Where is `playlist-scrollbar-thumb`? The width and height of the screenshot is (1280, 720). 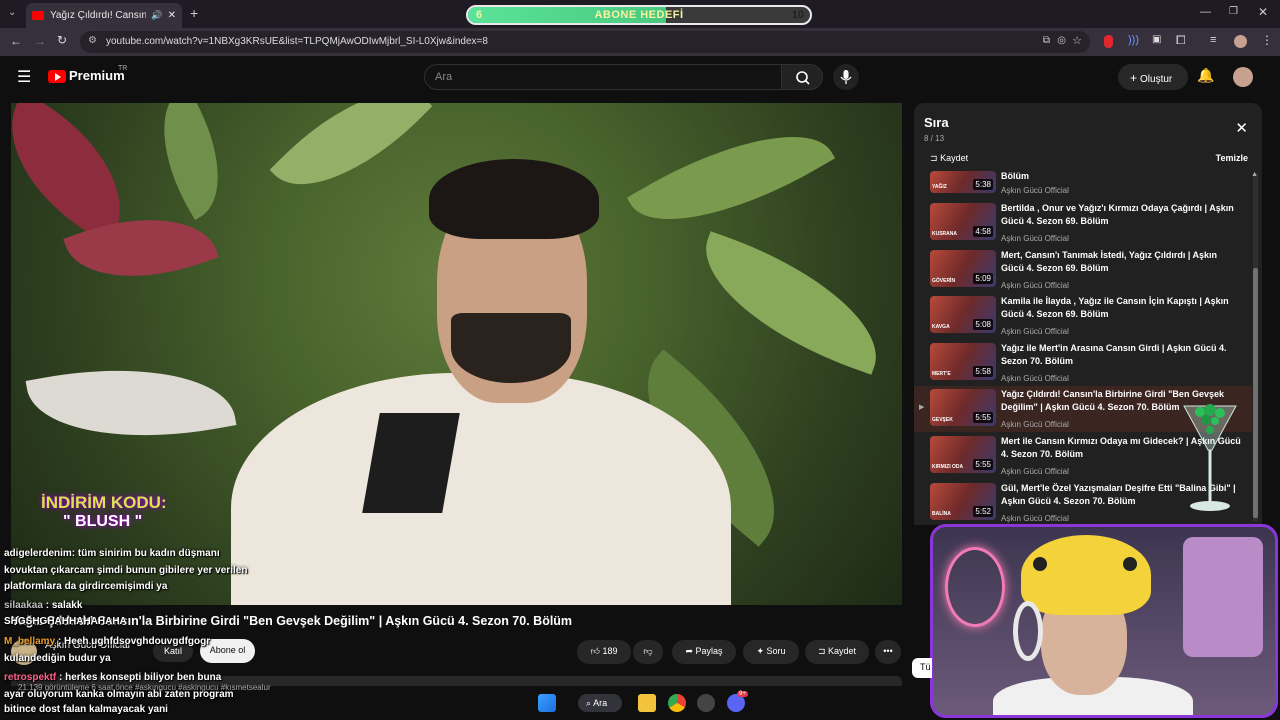
playlist-scrollbar-thumb is located at coordinates (1255, 393).